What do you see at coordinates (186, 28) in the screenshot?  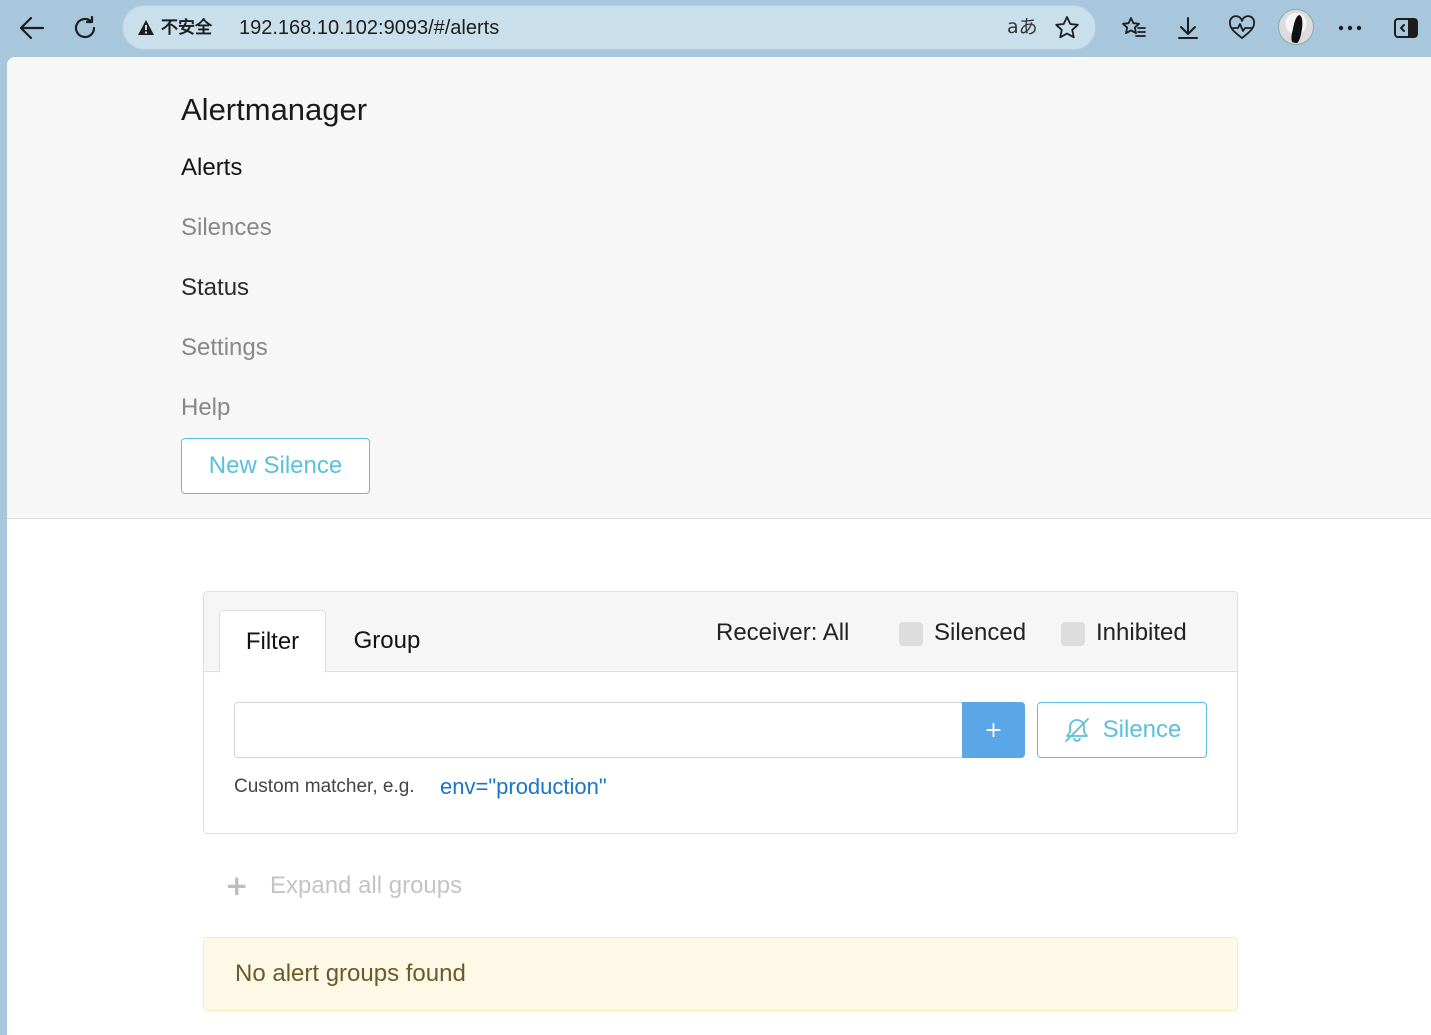 I see `security-warning-text: 不安全` at bounding box center [186, 28].